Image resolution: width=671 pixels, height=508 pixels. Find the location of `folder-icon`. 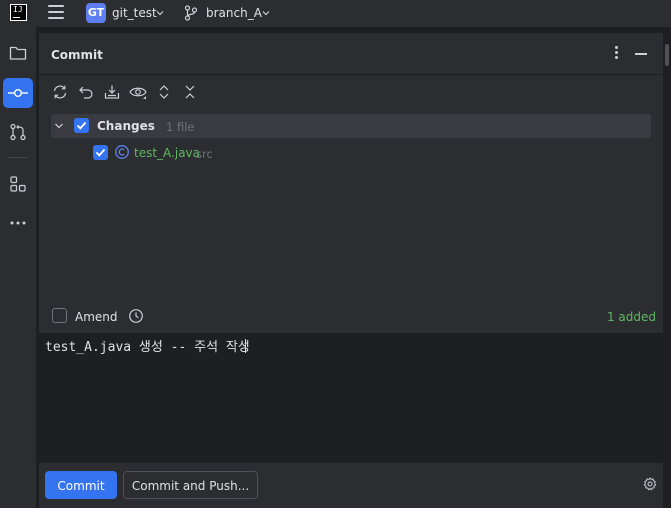

folder-icon is located at coordinates (18, 53).